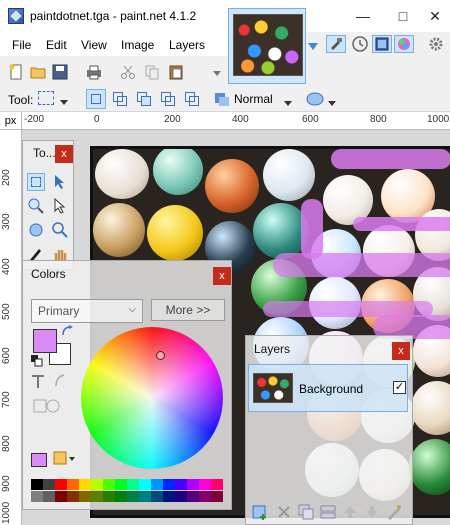 The height and width of the screenshot is (525, 450). I want to click on colors-window-icon, so click(404, 44).